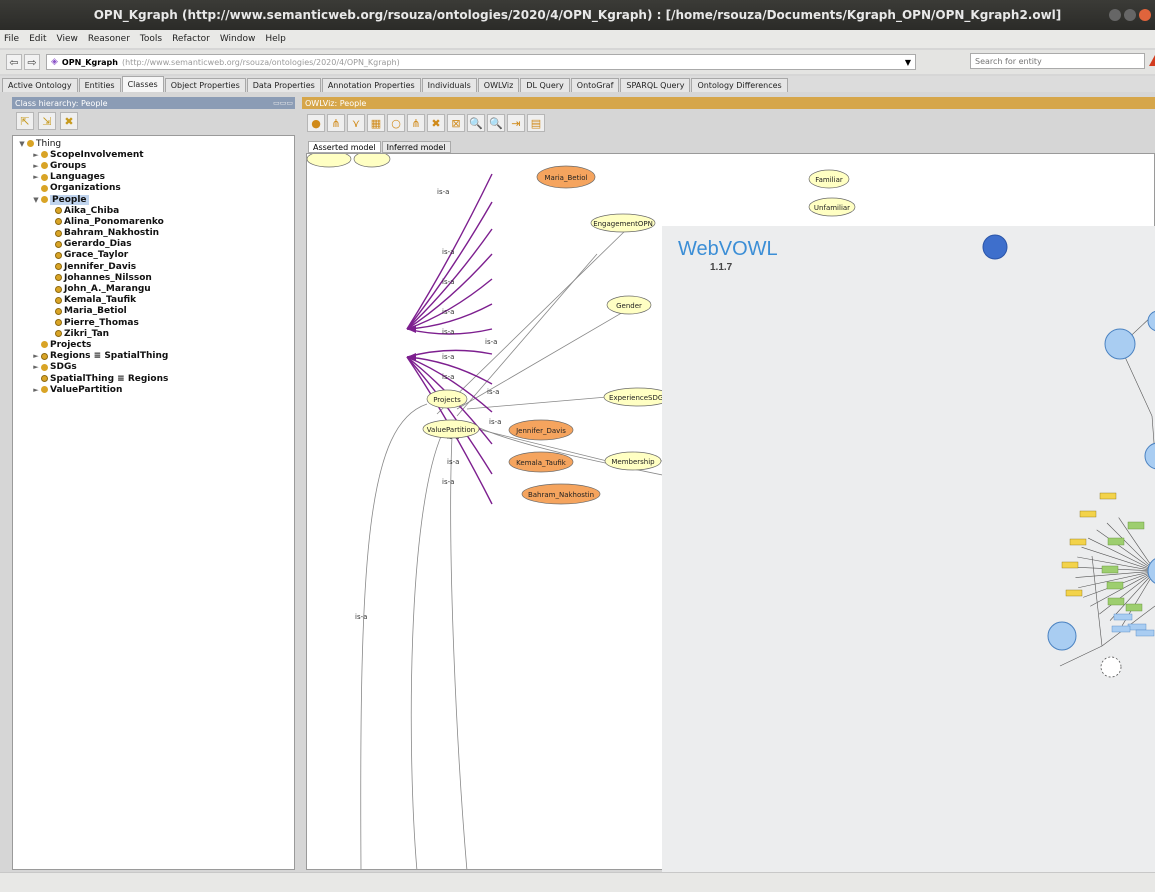 Image resolution: width=1155 pixels, height=892 pixels. I want to click on tab-entities: Entities, so click(99, 85).